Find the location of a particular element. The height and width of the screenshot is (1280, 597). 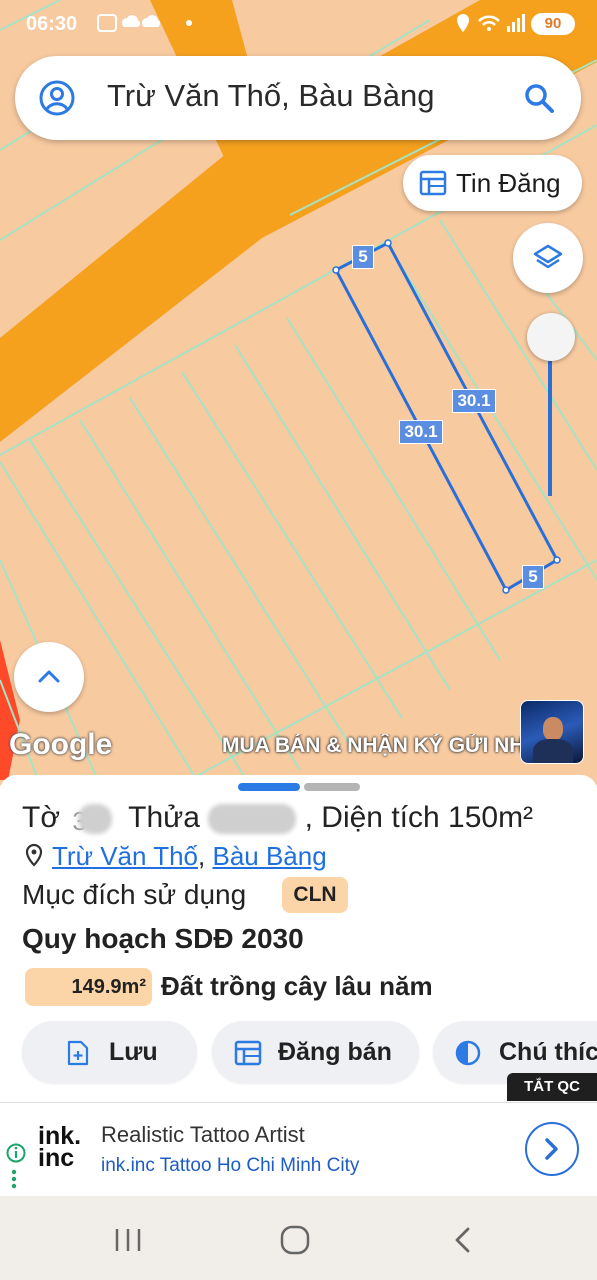

purpose-code-badge: CLN is located at coordinates (315, 895).